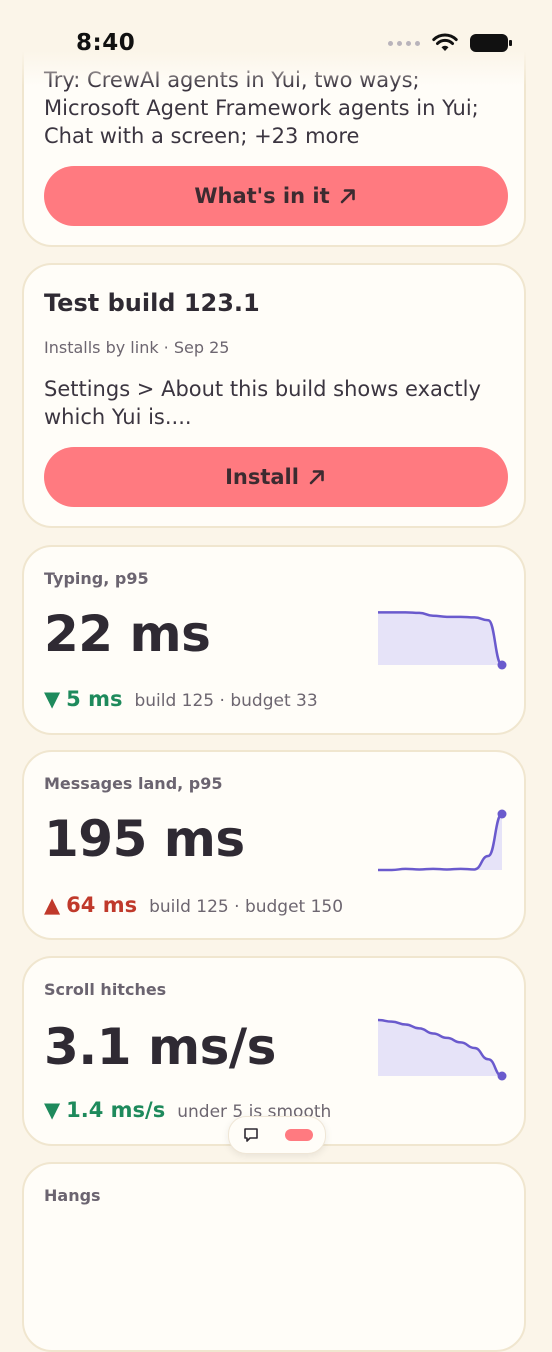 The height and width of the screenshot is (1352, 552). I want to click on build-meta: Installs by link · Sep 25, so click(137, 347).